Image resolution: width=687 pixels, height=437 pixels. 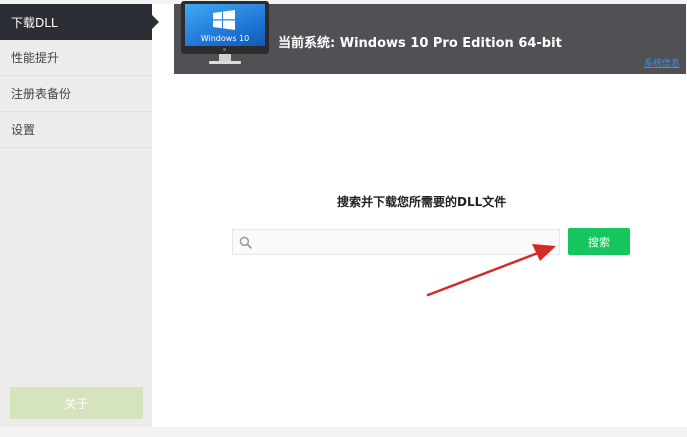 What do you see at coordinates (79, 22) in the screenshot?
I see `sidebar-item-download-dll: 下载DLL` at bounding box center [79, 22].